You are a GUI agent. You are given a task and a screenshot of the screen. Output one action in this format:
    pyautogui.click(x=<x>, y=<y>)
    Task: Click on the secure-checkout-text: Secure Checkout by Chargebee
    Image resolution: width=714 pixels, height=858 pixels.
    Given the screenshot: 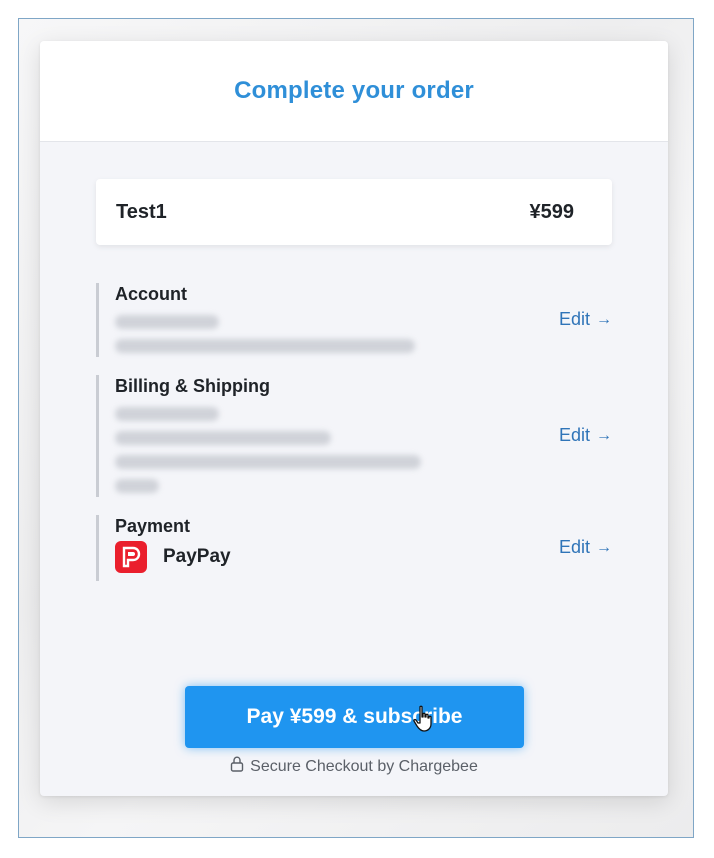 What is the action you would take?
    pyautogui.click(x=364, y=766)
    